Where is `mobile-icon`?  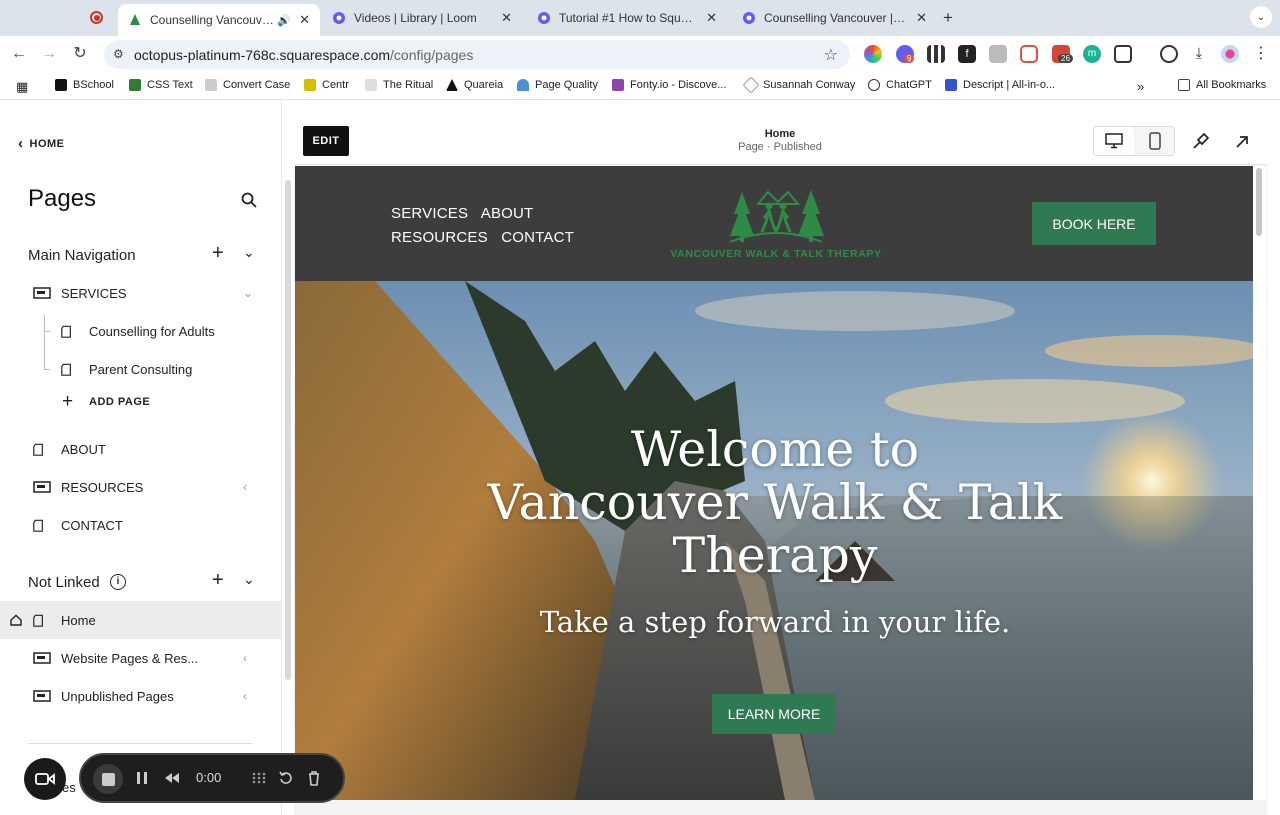
mobile-icon is located at coordinates (1155, 141).